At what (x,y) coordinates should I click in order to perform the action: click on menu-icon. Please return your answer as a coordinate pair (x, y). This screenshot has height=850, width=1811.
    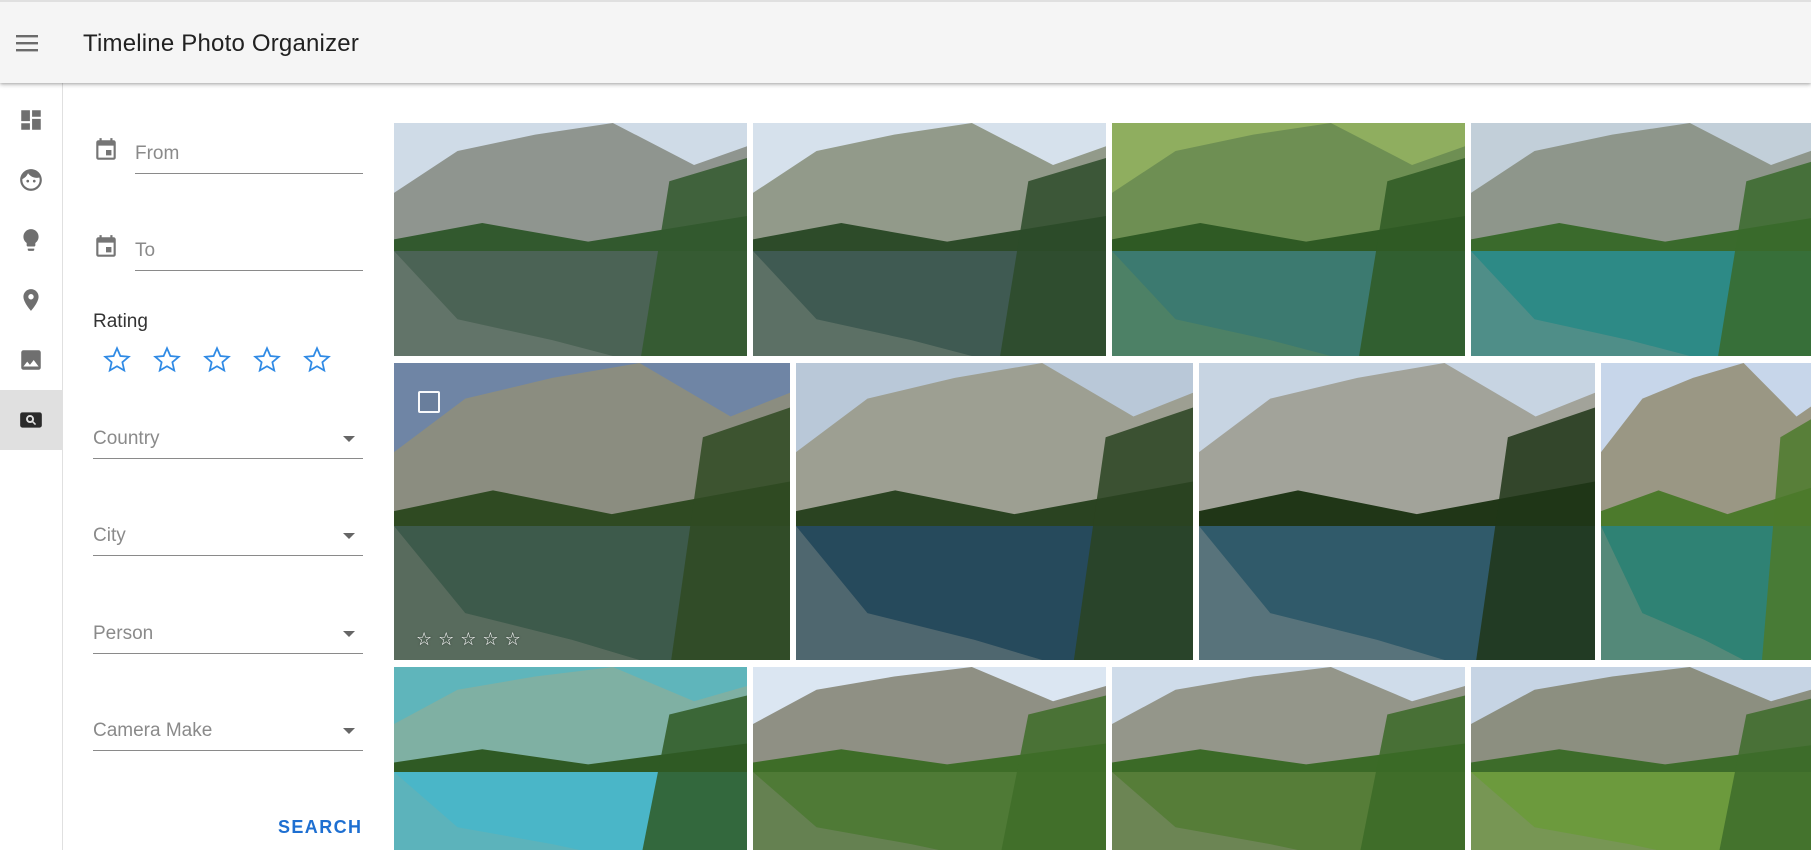
    Looking at the image, I should click on (28, 44).